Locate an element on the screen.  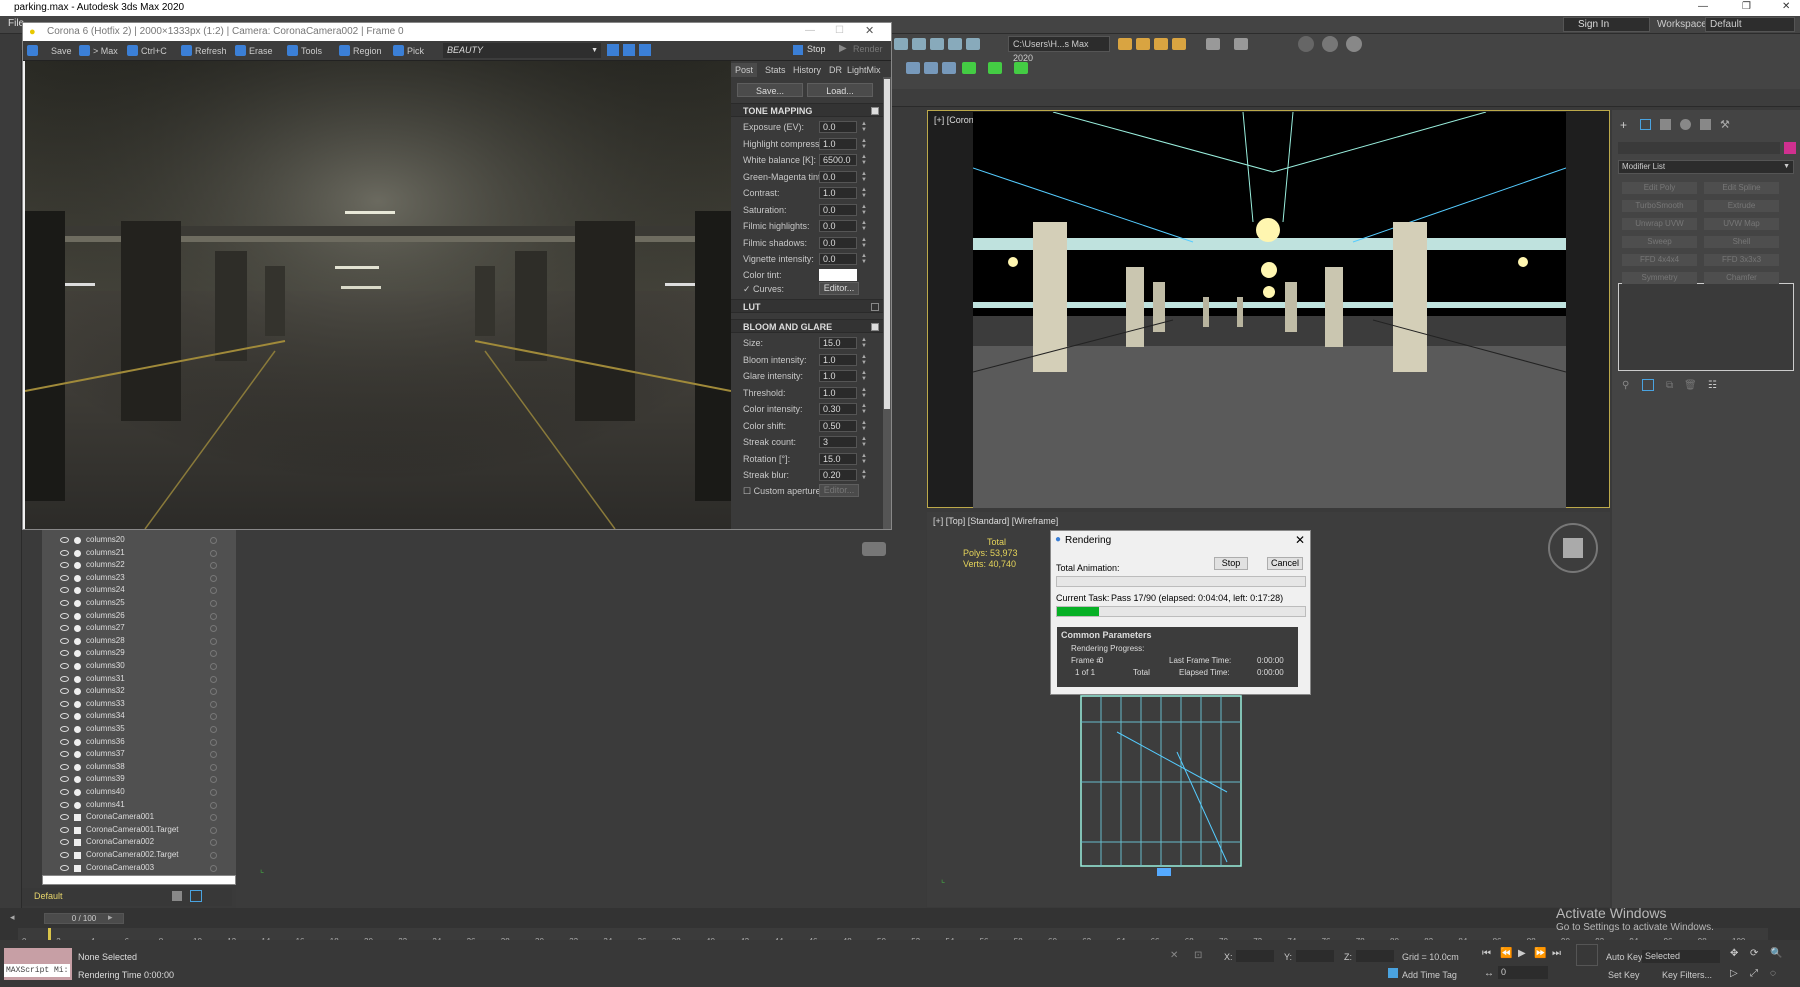
bloom-param-value-field: 15.0 is located at coordinates (838, 458).